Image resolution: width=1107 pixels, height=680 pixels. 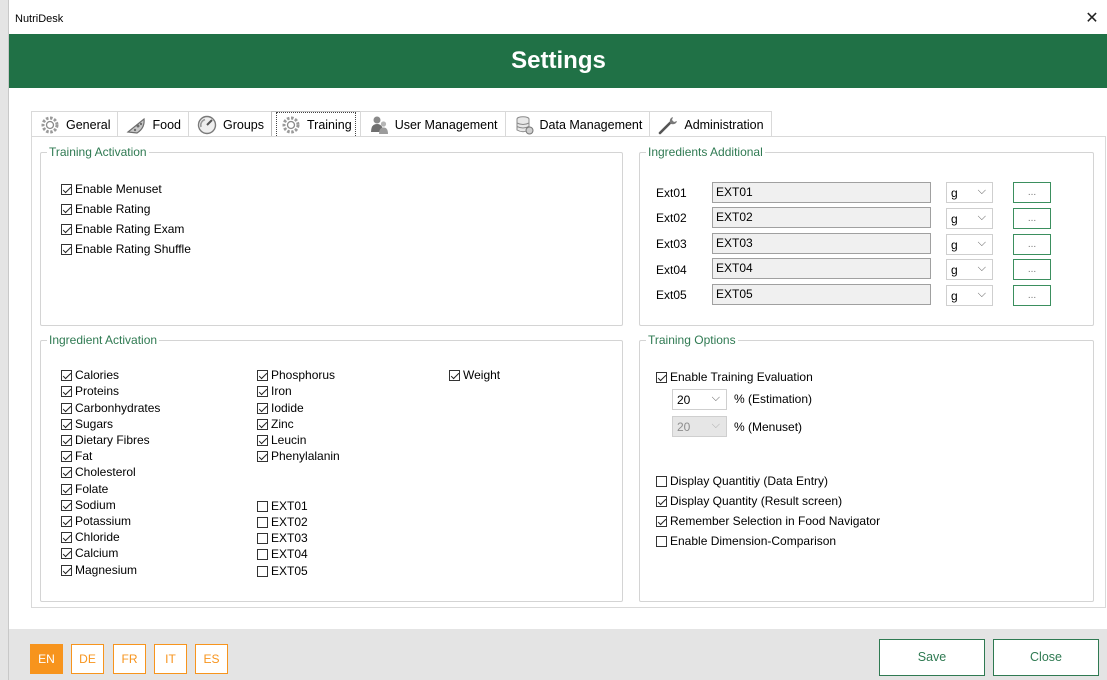 What do you see at coordinates (969, 192) in the screenshot?
I see `ext01-unit-select: g ⌵` at bounding box center [969, 192].